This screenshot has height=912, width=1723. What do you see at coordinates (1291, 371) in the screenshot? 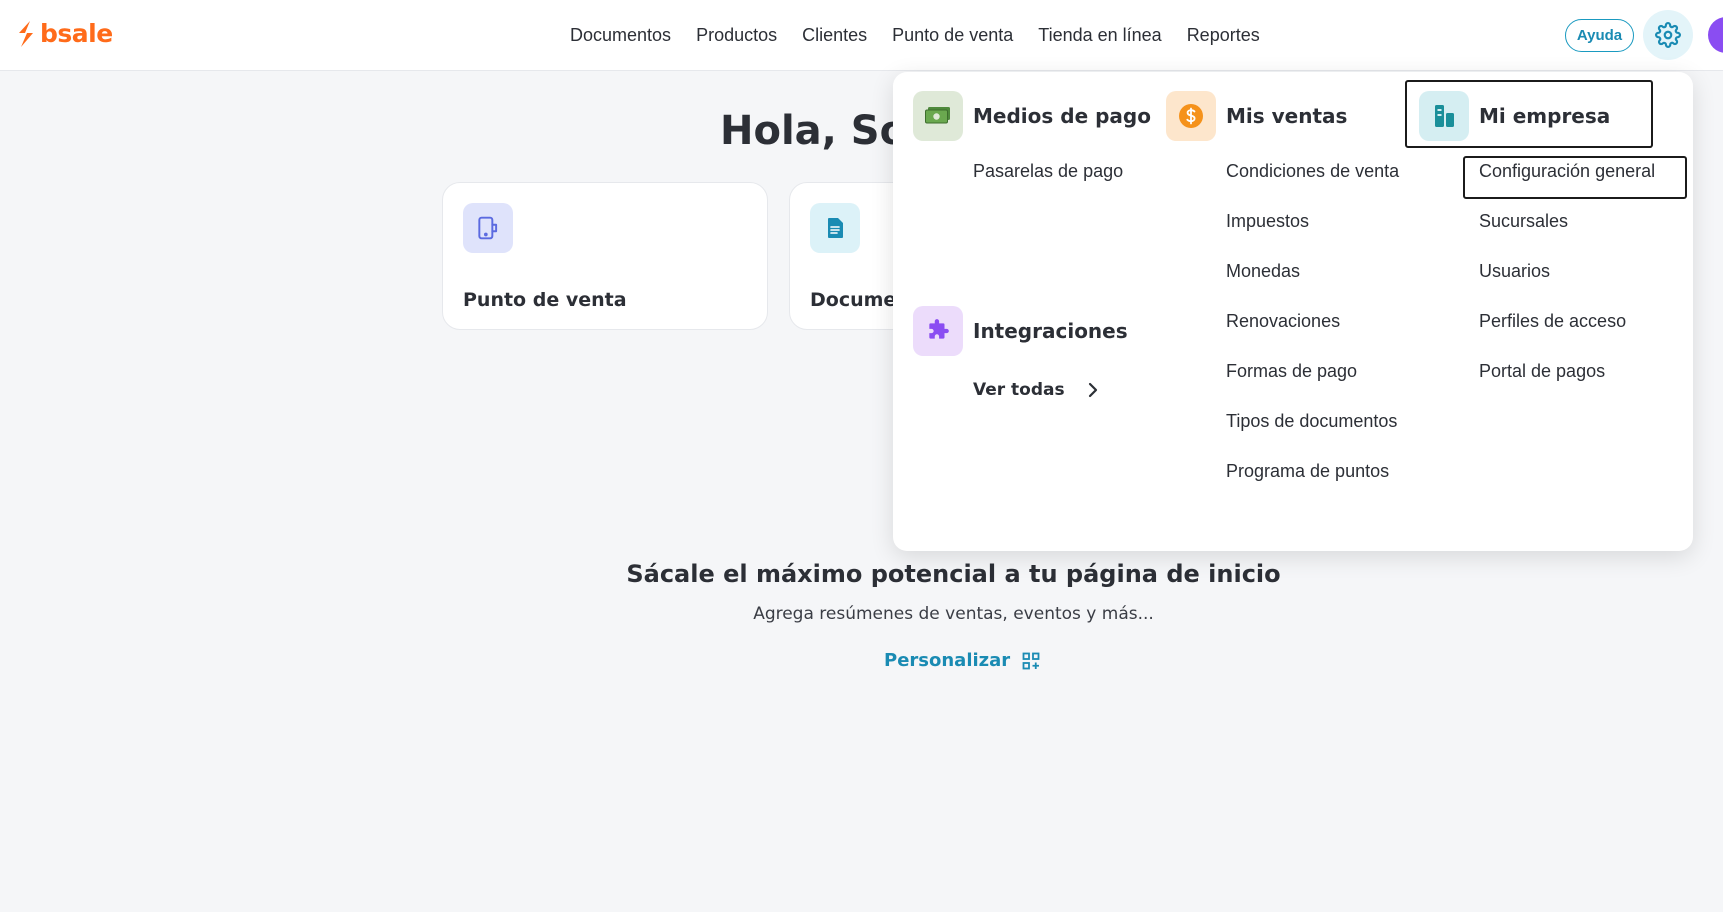
I see `menu-item-formas-de-pago: Formas de pago` at bounding box center [1291, 371].